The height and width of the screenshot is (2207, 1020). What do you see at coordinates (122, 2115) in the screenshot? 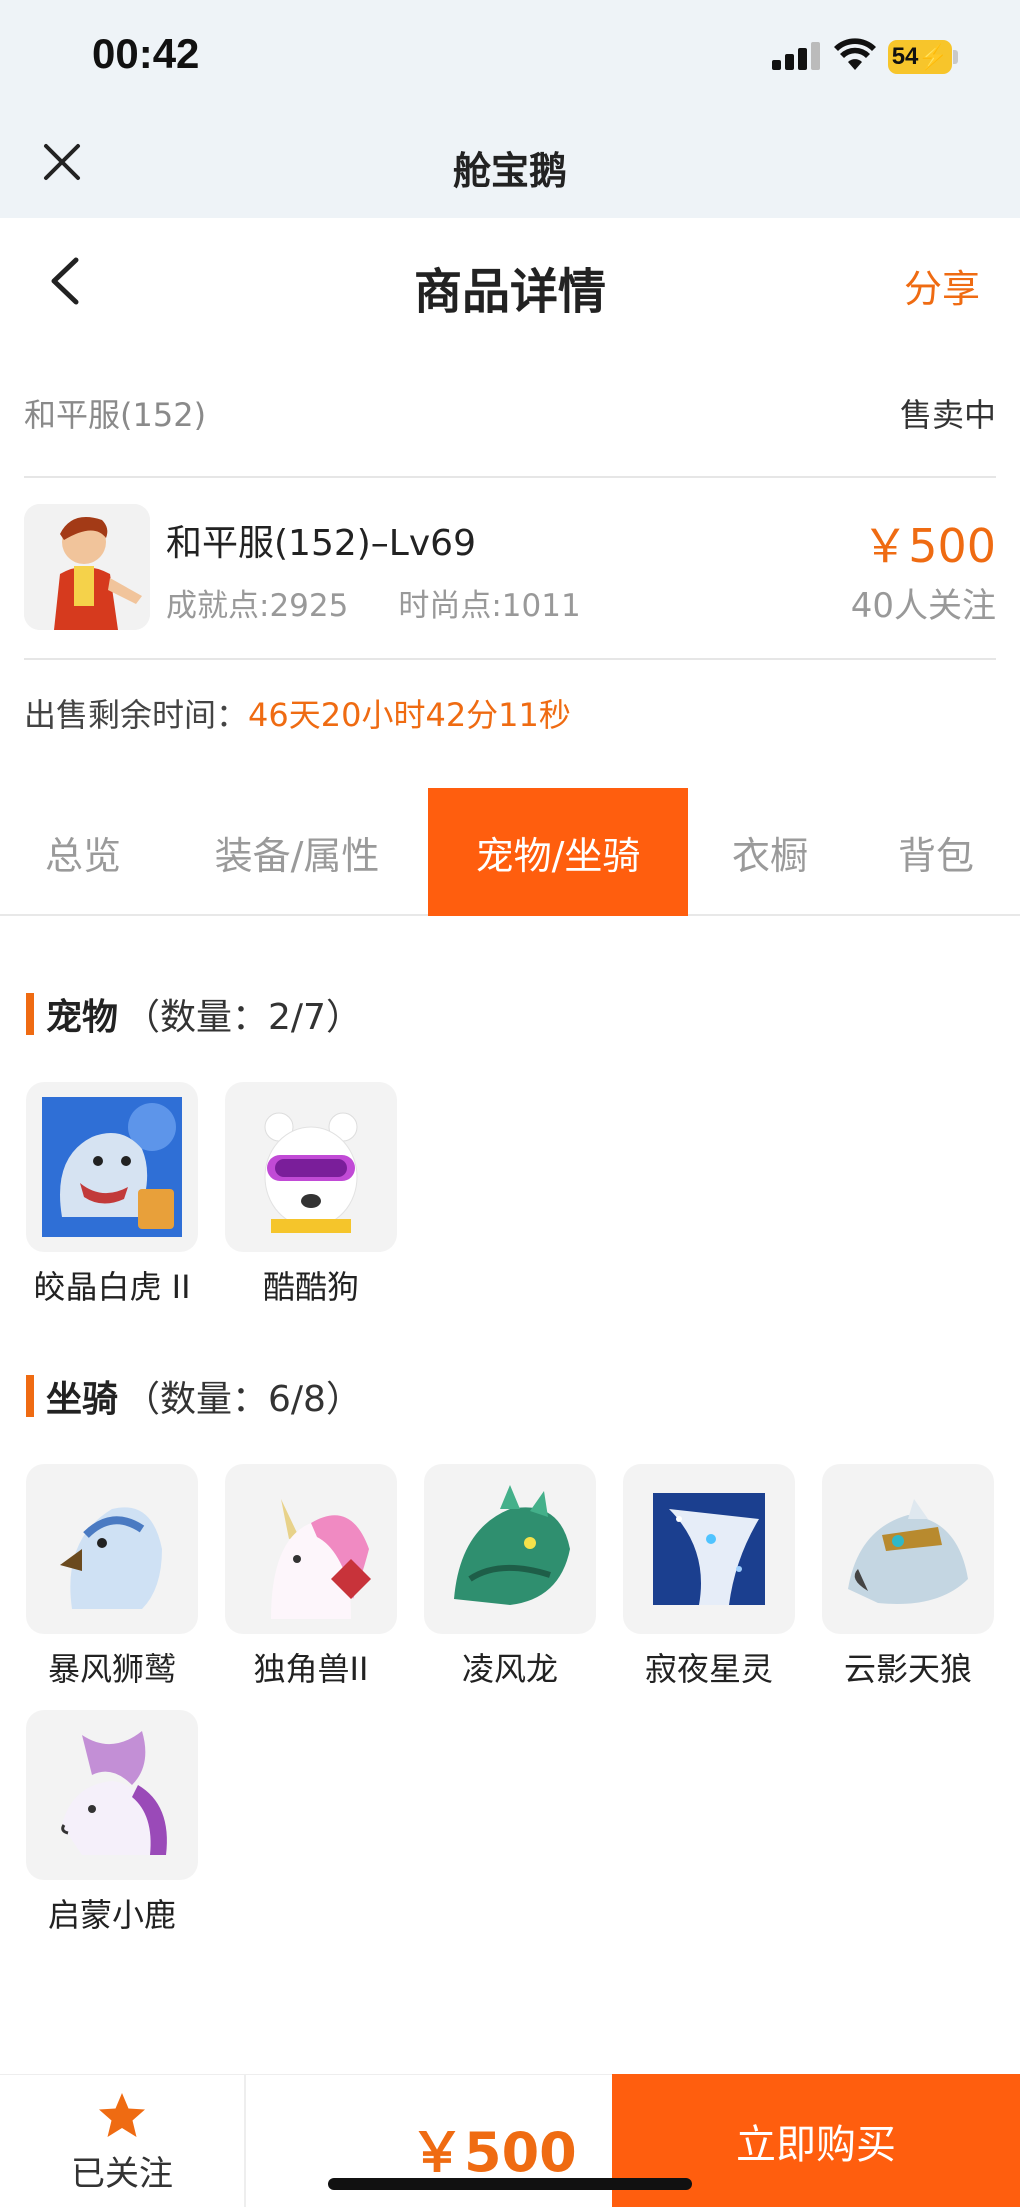
I see `star-icon` at bounding box center [122, 2115].